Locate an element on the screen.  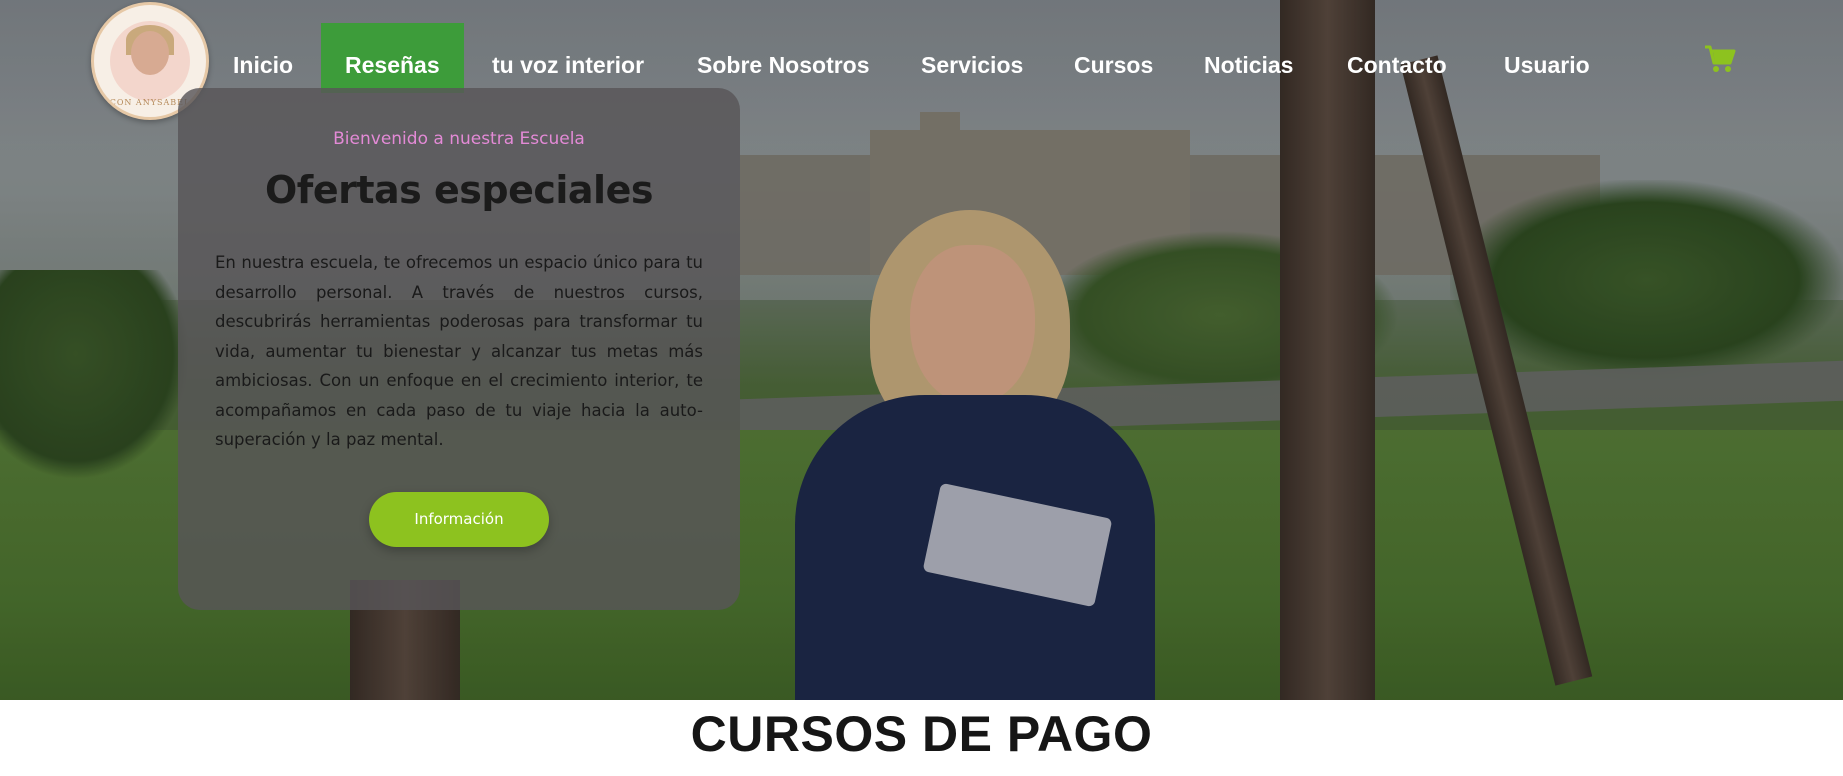
logo-portrait-face is located at coordinates (150, 53).